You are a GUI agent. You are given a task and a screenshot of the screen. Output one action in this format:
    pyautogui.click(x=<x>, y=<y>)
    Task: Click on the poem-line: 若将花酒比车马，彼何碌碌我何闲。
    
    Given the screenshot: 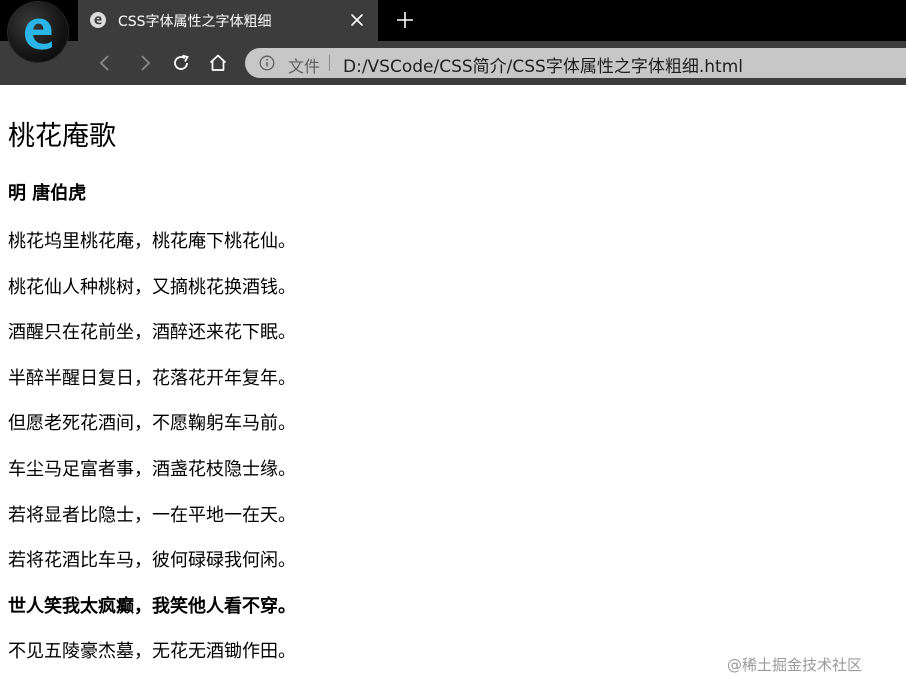 What is the action you would take?
    pyautogui.click(x=152, y=561)
    